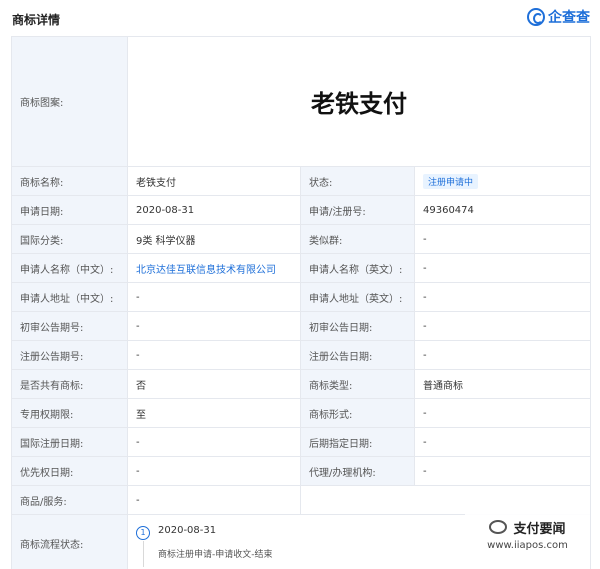 The image size is (600, 569). What do you see at coordinates (187, 530) in the screenshot?
I see `step-date: 2020-08-31` at bounding box center [187, 530].